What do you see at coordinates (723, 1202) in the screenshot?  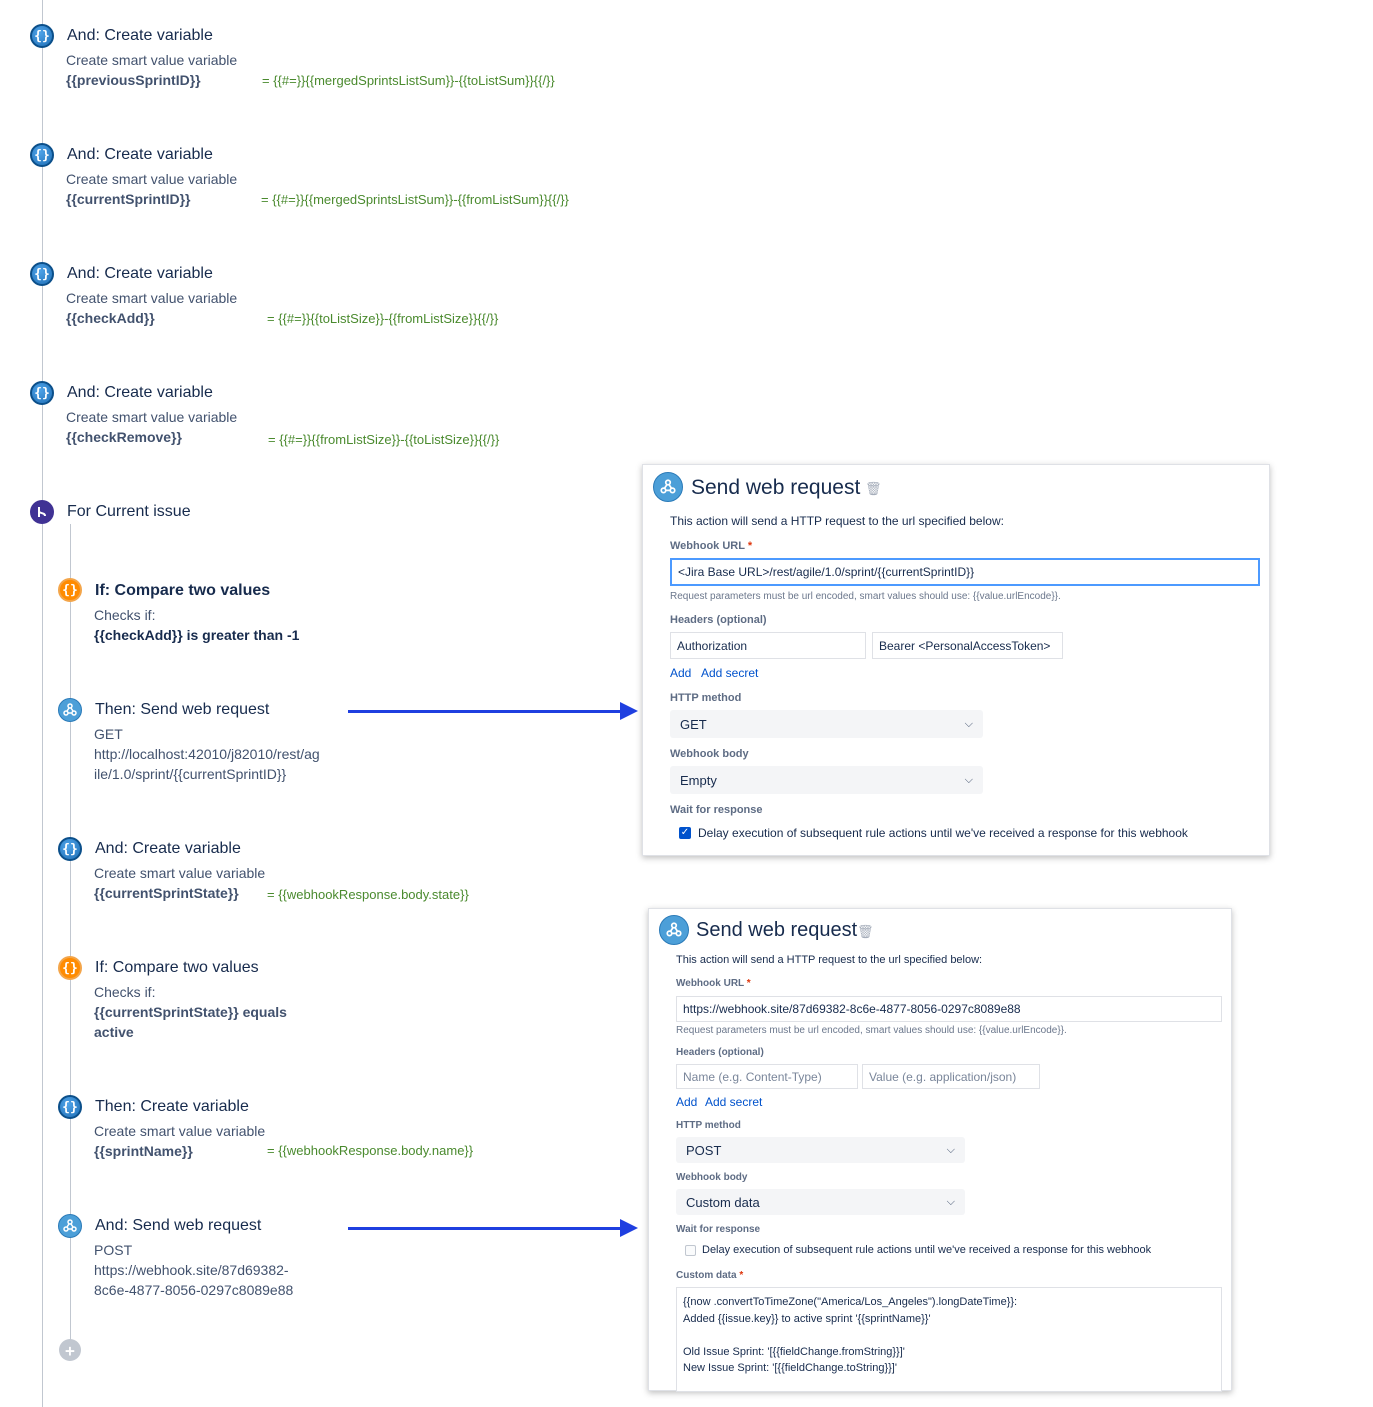 I see `webhook-body-value: Custom data` at bounding box center [723, 1202].